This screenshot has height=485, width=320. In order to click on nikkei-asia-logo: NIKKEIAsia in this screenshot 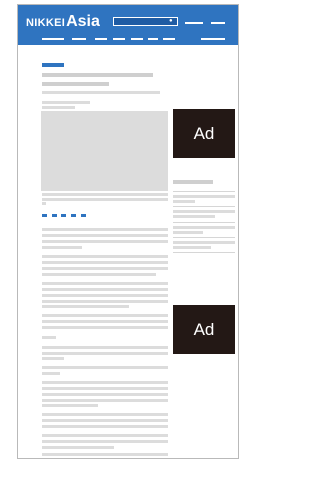, I will do `click(63, 22)`.